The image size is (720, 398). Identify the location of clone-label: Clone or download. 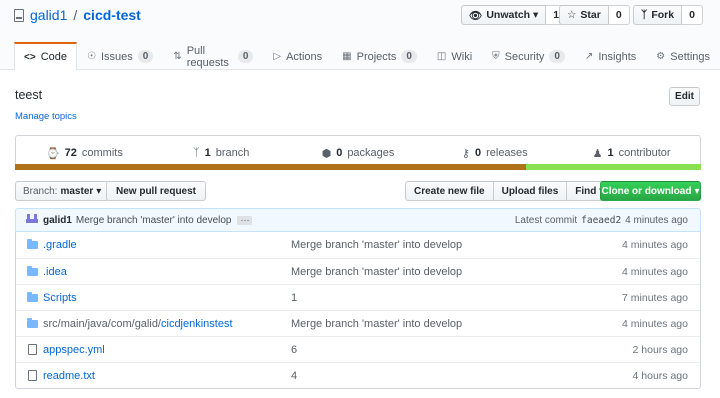
(646, 191).